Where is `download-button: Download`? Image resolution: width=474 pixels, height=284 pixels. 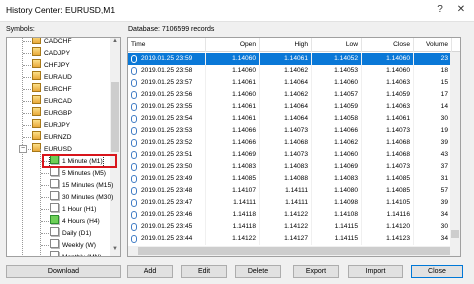
download-button: Download is located at coordinates (63, 271).